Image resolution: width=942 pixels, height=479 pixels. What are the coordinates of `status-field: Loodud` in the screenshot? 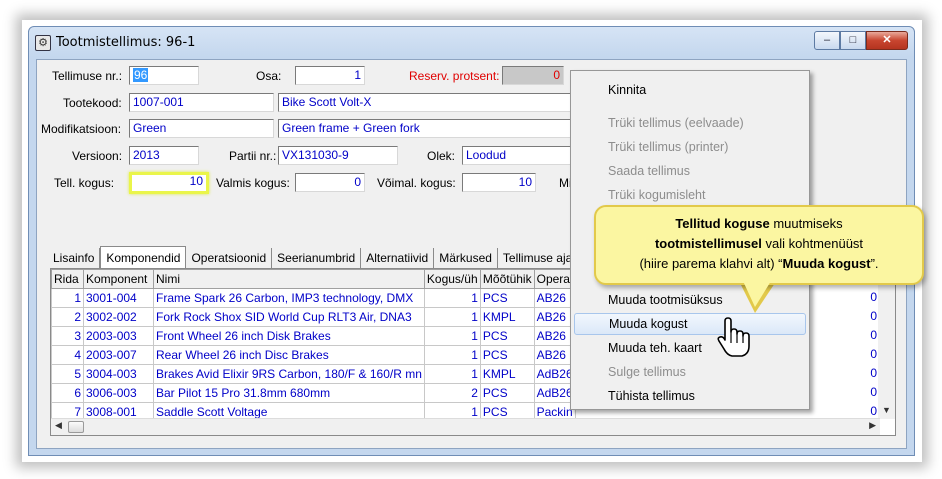 It's located at (518, 155).